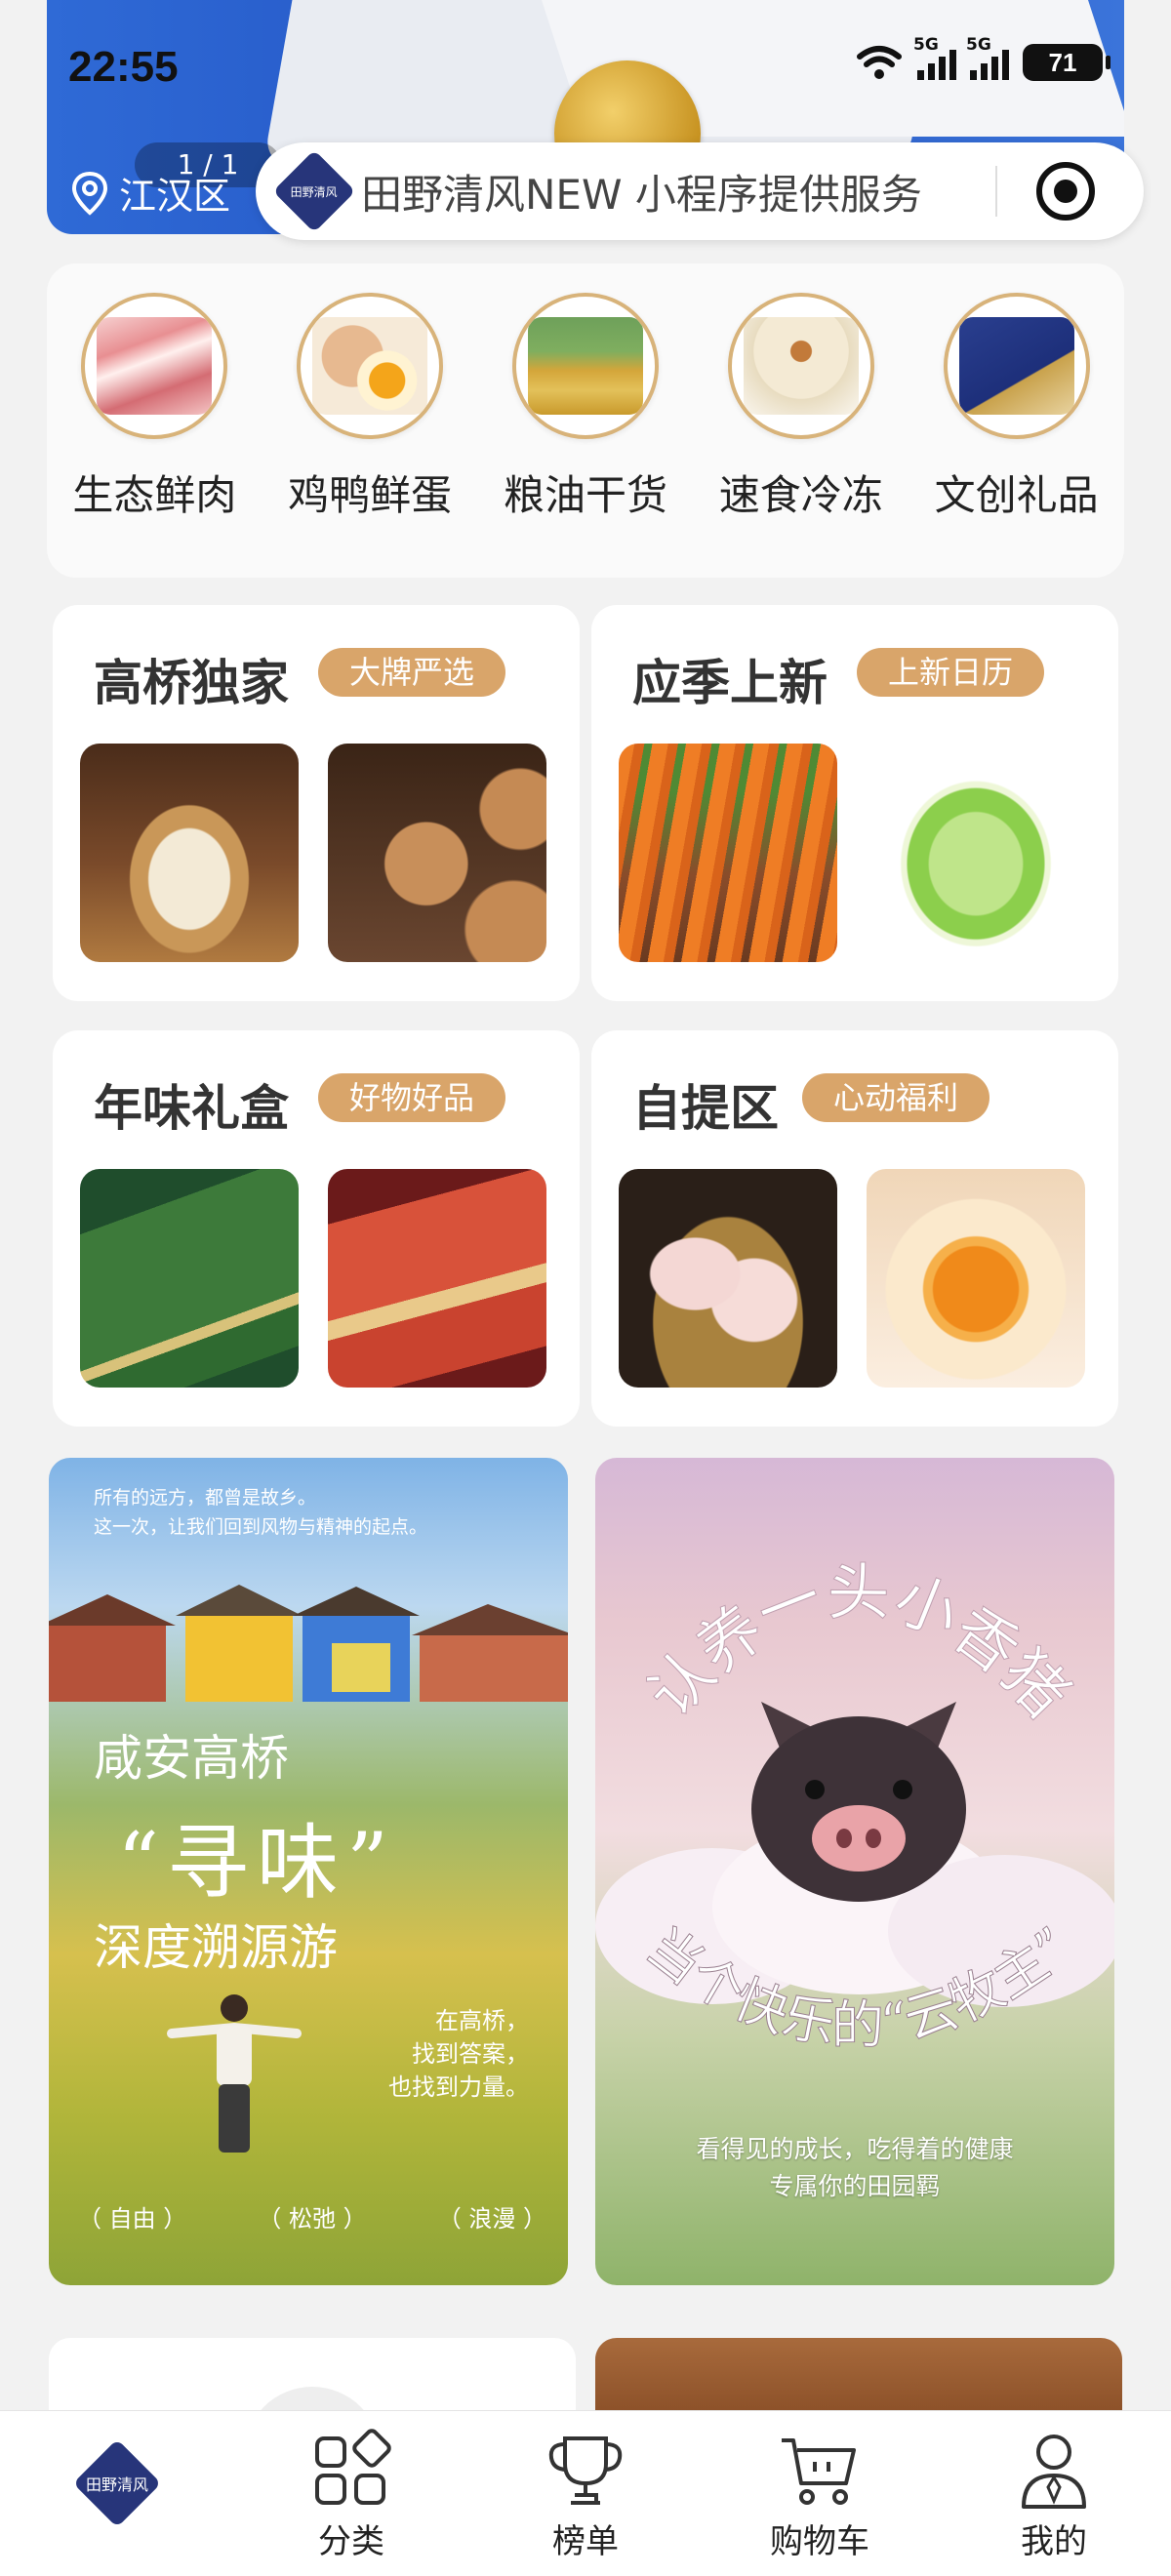 Image resolution: width=1171 pixels, height=2576 pixels. I want to click on category-label: 生态鲜肉, so click(154, 495).